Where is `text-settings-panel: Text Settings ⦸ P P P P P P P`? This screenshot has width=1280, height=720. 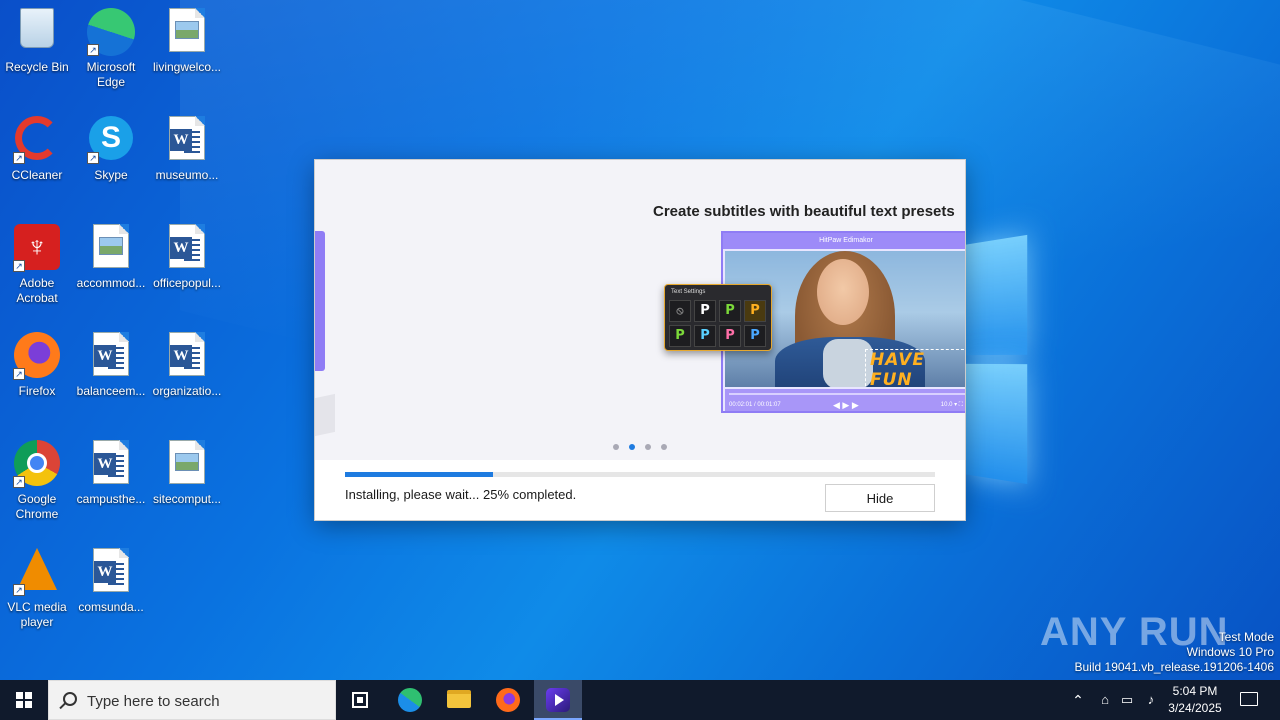 text-settings-panel: Text Settings ⦸ P P P P P P P is located at coordinates (718, 317).